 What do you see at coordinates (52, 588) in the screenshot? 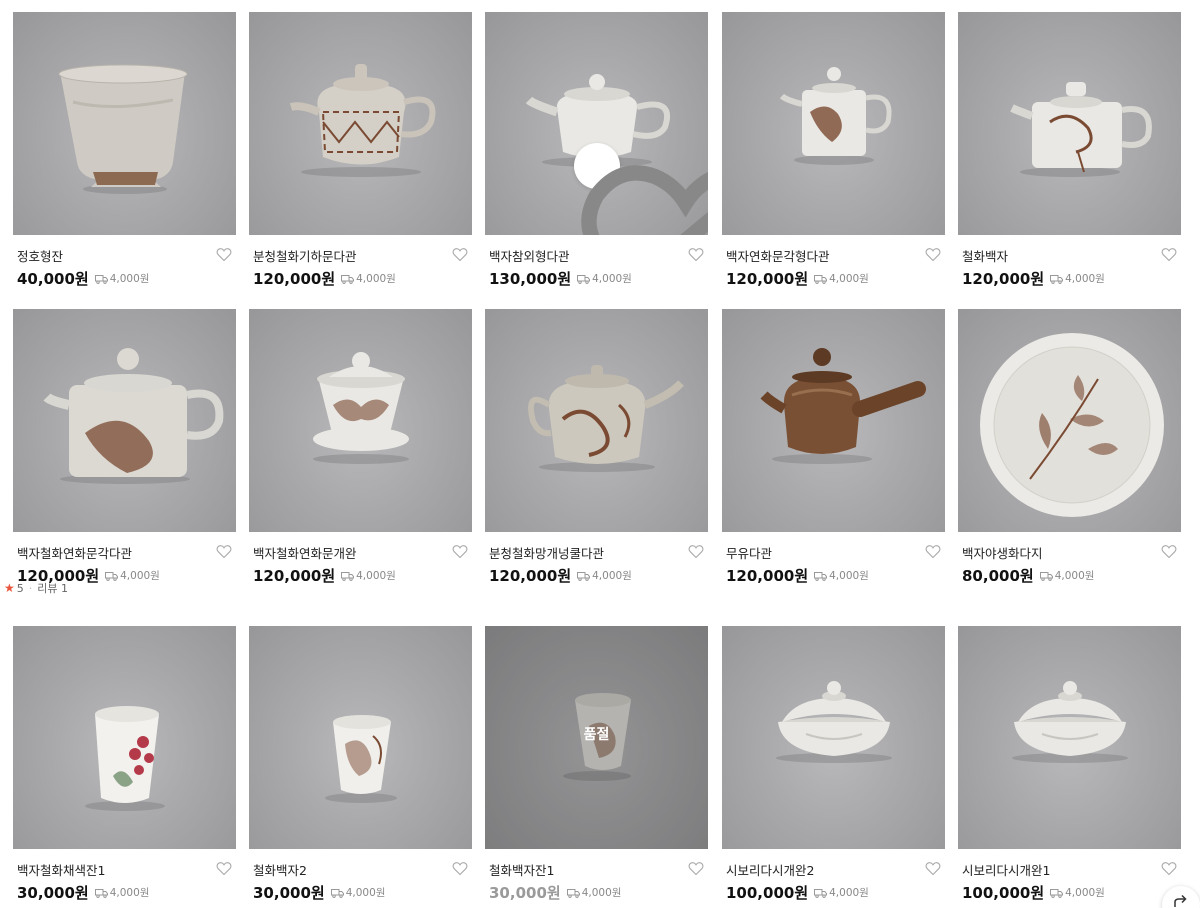
I see `review-count: 리뷰 1` at bounding box center [52, 588].